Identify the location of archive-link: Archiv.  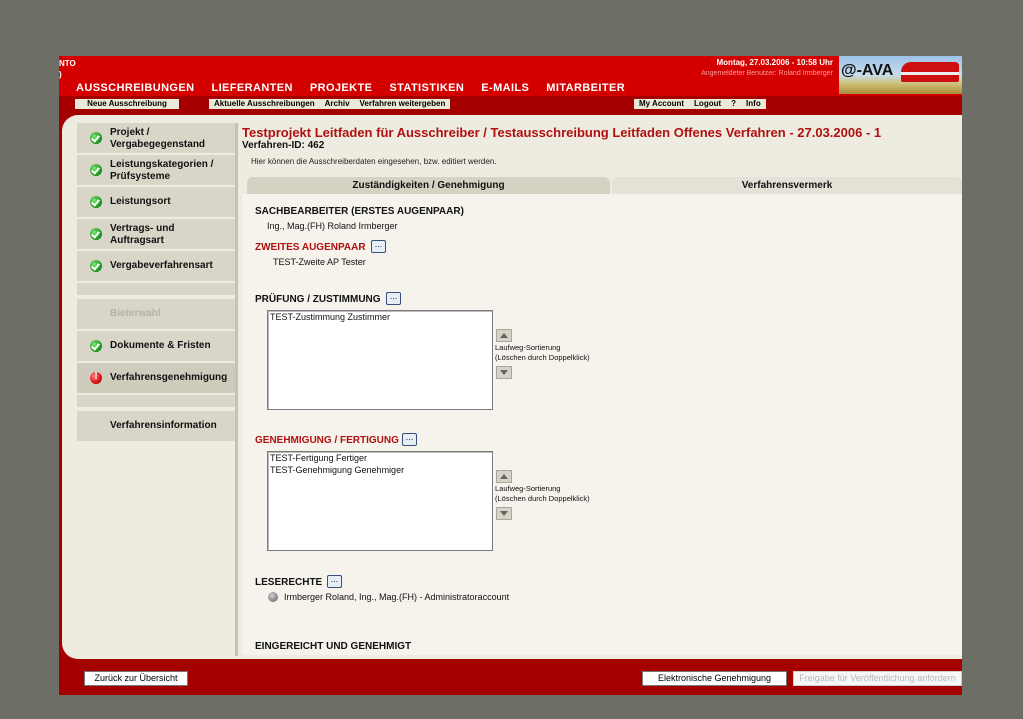
(337, 104).